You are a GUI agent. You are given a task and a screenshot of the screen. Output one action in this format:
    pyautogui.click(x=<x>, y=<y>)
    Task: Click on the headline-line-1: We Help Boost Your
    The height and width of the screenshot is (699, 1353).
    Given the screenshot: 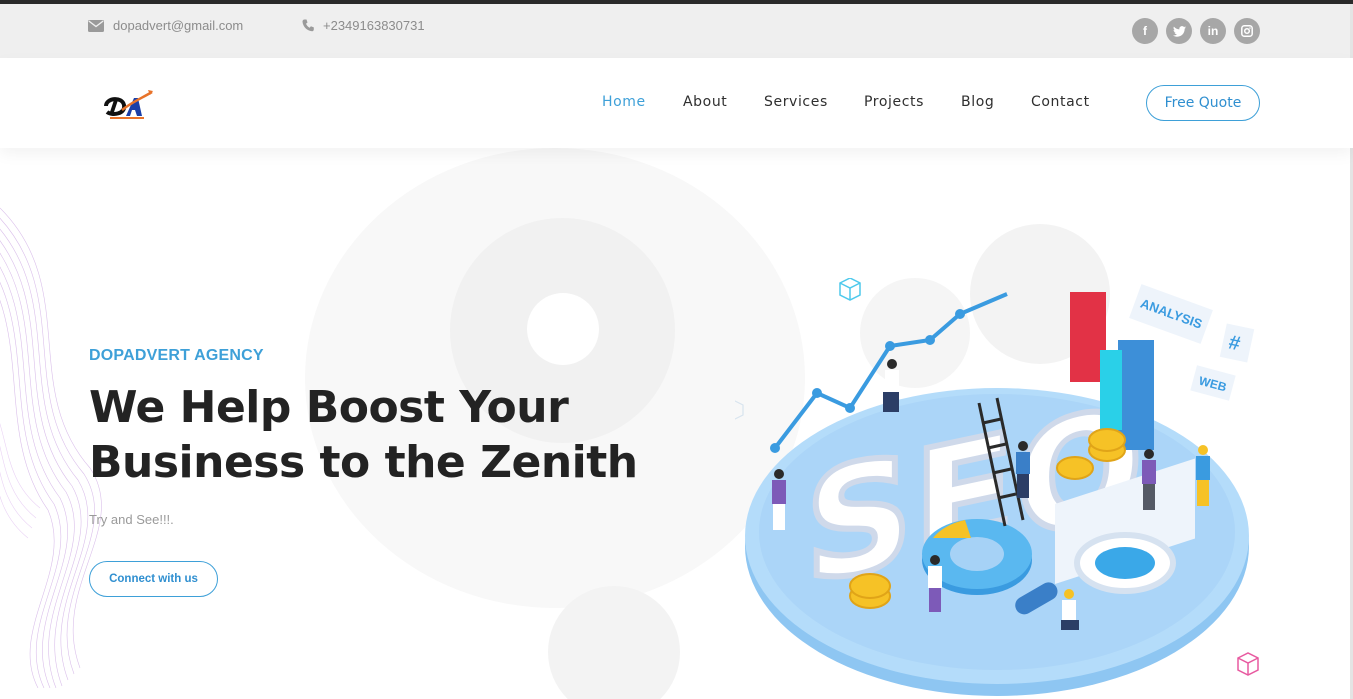 What is the action you would take?
    pyautogui.click(x=329, y=407)
    